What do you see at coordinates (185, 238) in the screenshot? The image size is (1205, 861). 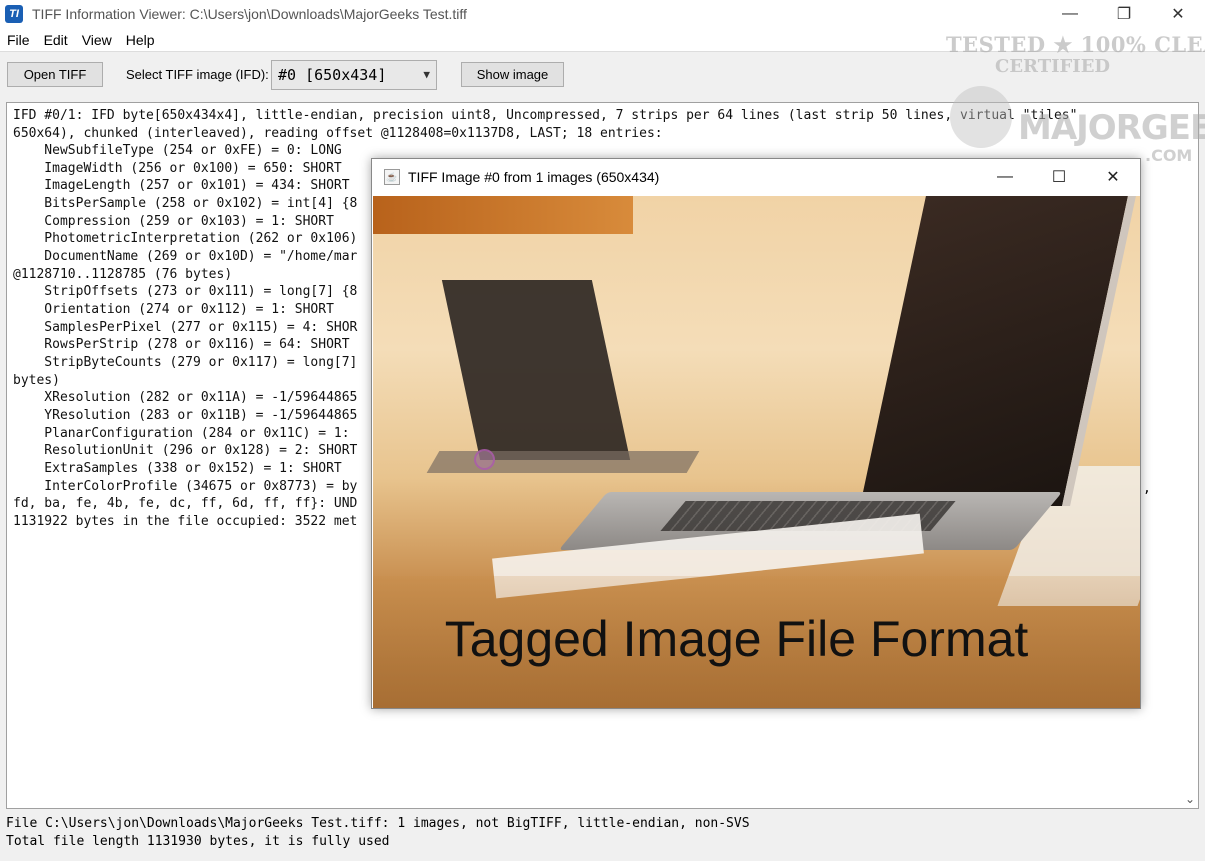 I see `info-line: PhotometricInterpretation (262 or 0x106)` at bounding box center [185, 238].